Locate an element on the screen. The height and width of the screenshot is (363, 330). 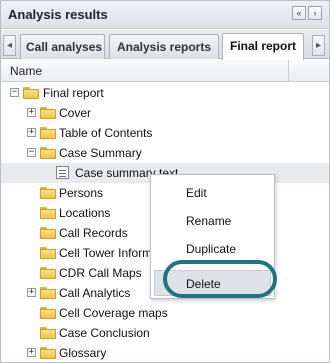
tree-node-label: Call Analytics is located at coordinates (95, 293).